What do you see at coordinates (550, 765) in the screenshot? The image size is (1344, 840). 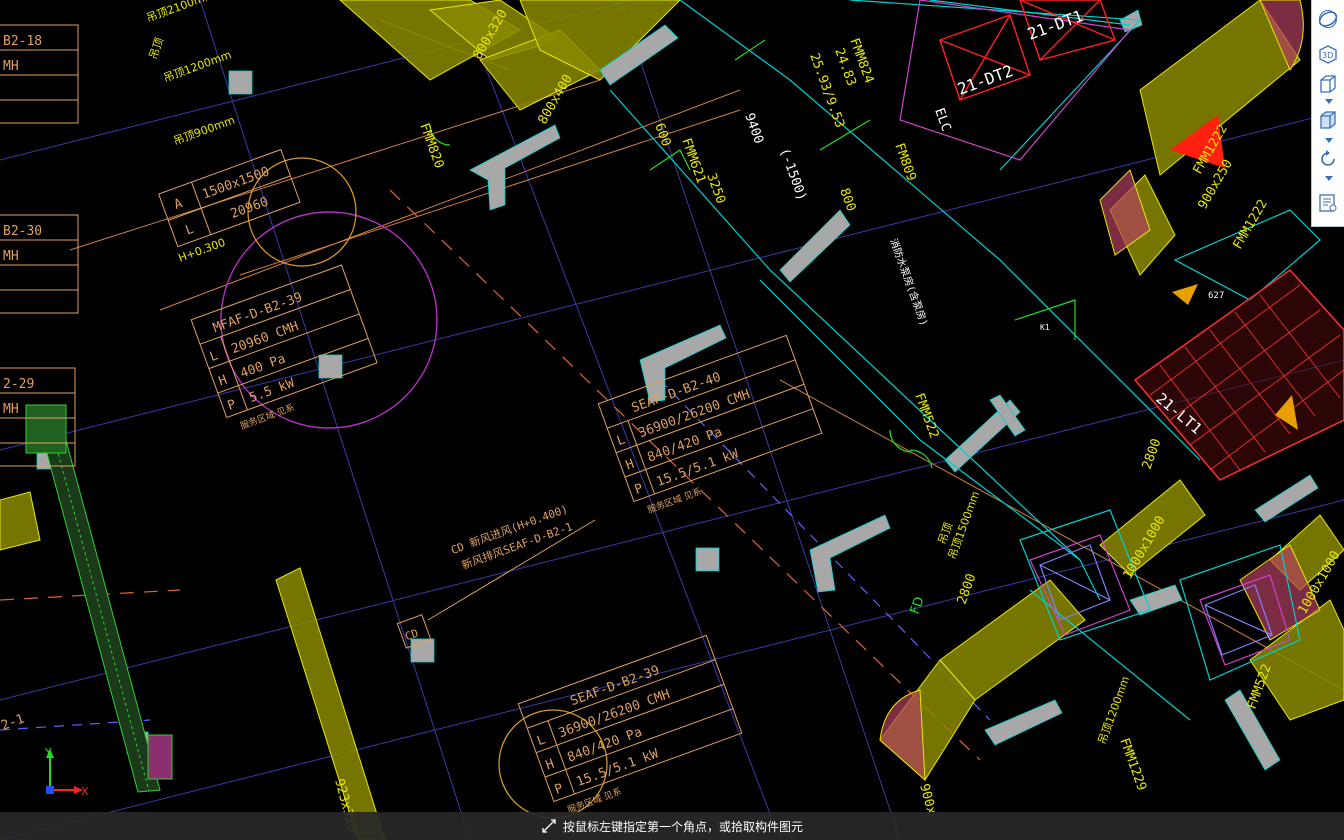 I see `seaf39-h: H` at bounding box center [550, 765].